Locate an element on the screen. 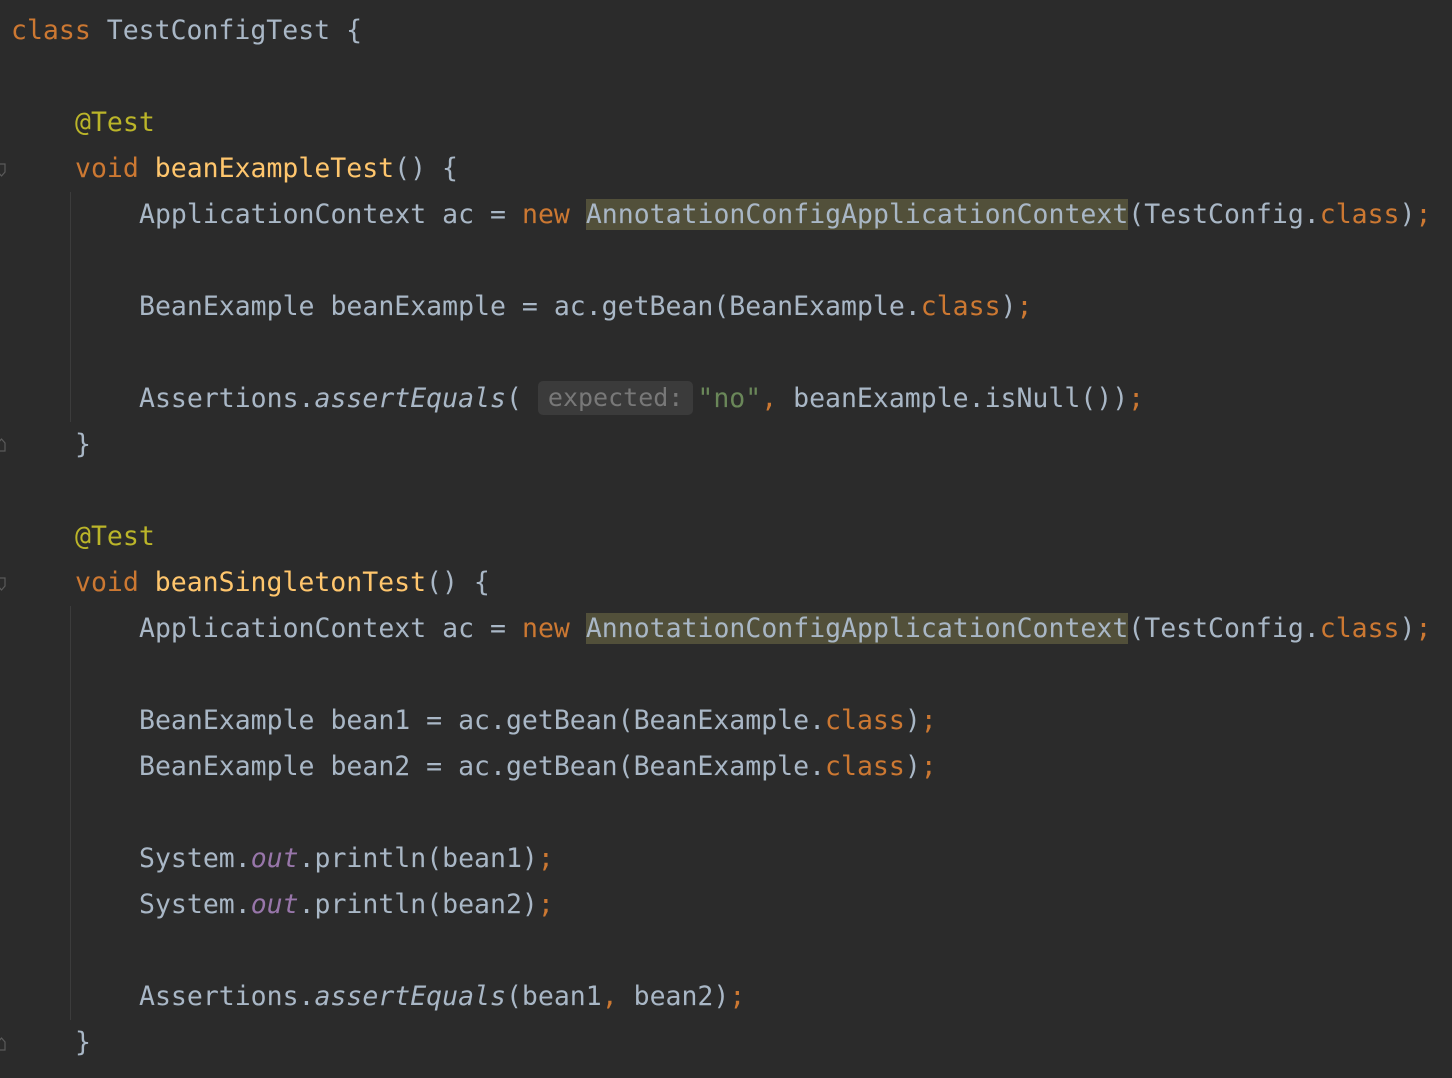  argument-text: beanExample.isNull()) is located at coordinates (953, 398).